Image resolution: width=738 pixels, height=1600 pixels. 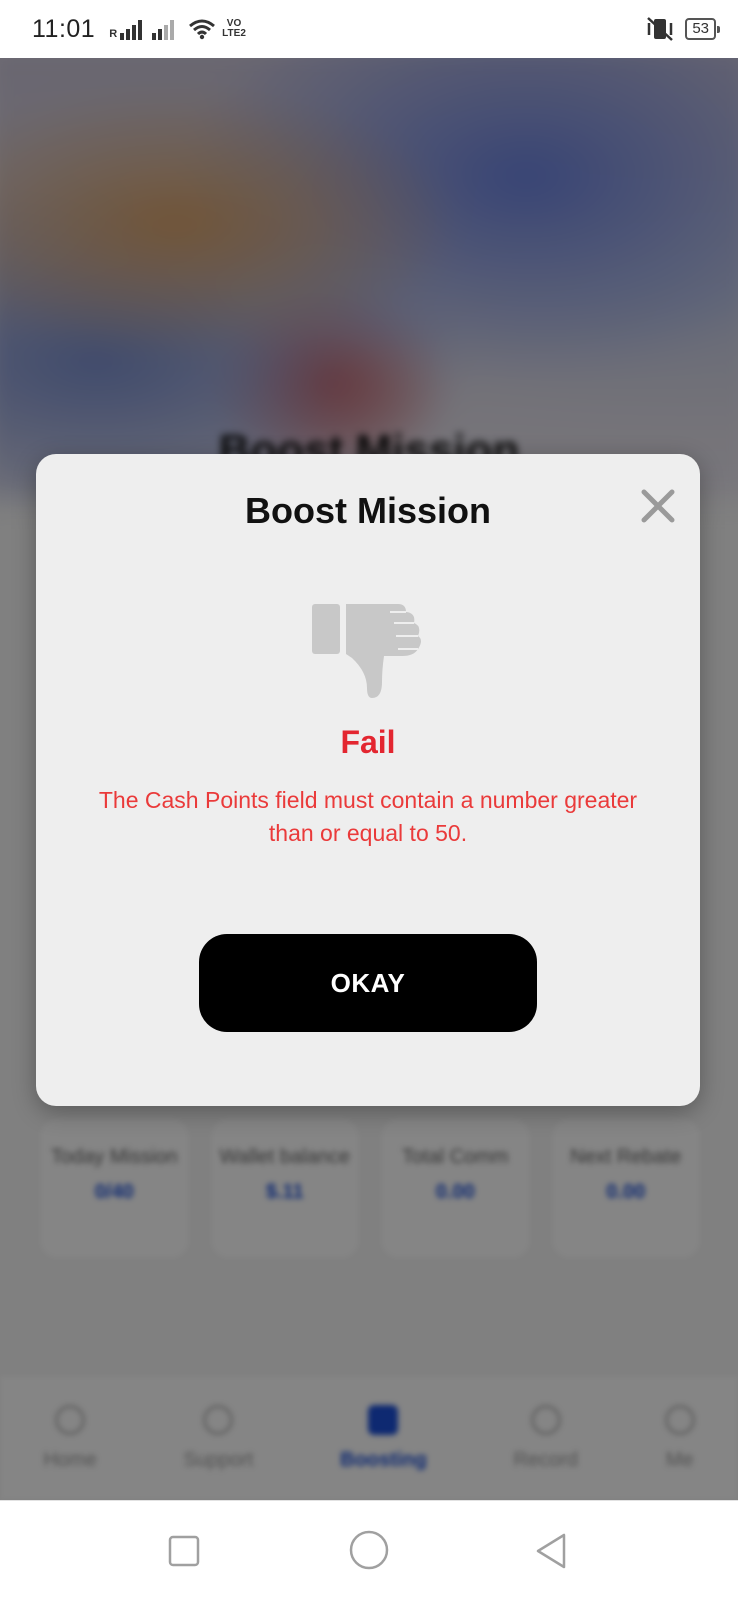 What do you see at coordinates (552, 1551) in the screenshot?
I see `back-icon` at bounding box center [552, 1551].